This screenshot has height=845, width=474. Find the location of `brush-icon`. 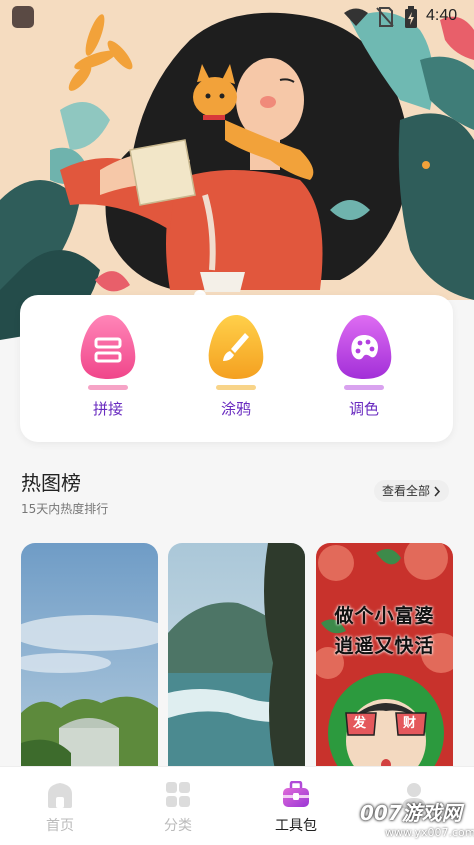

brush-icon is located at coordinates (236, 347).